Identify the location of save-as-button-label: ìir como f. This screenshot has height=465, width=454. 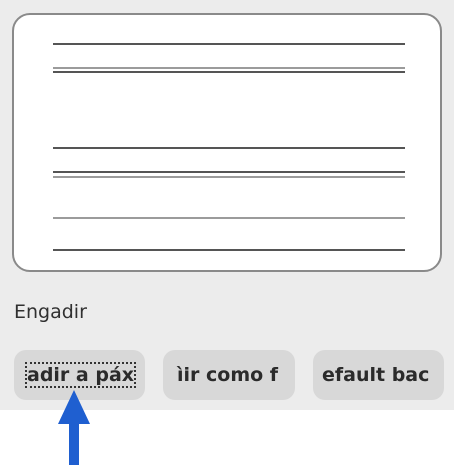
(228, 375).